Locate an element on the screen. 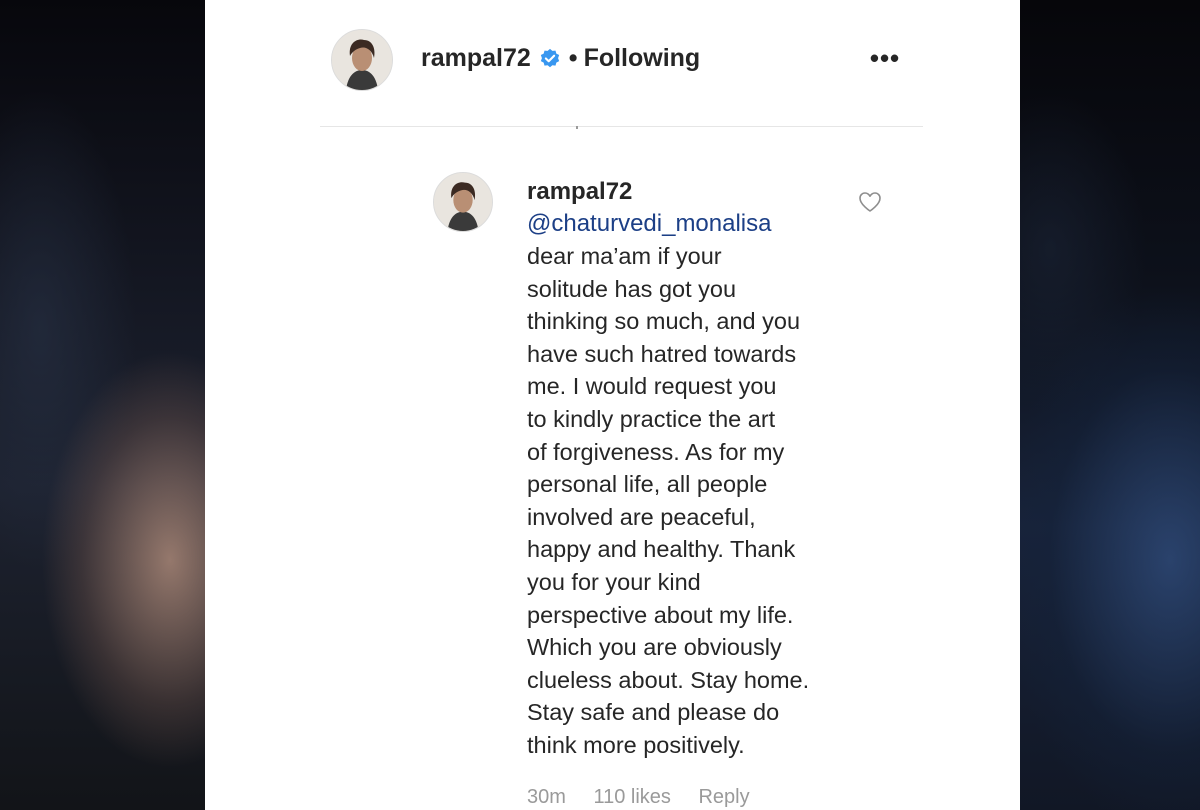 The image size is (1200, 810). comment-meta-row: 30m 110 likes Reply is located at coordinates (649, 797).